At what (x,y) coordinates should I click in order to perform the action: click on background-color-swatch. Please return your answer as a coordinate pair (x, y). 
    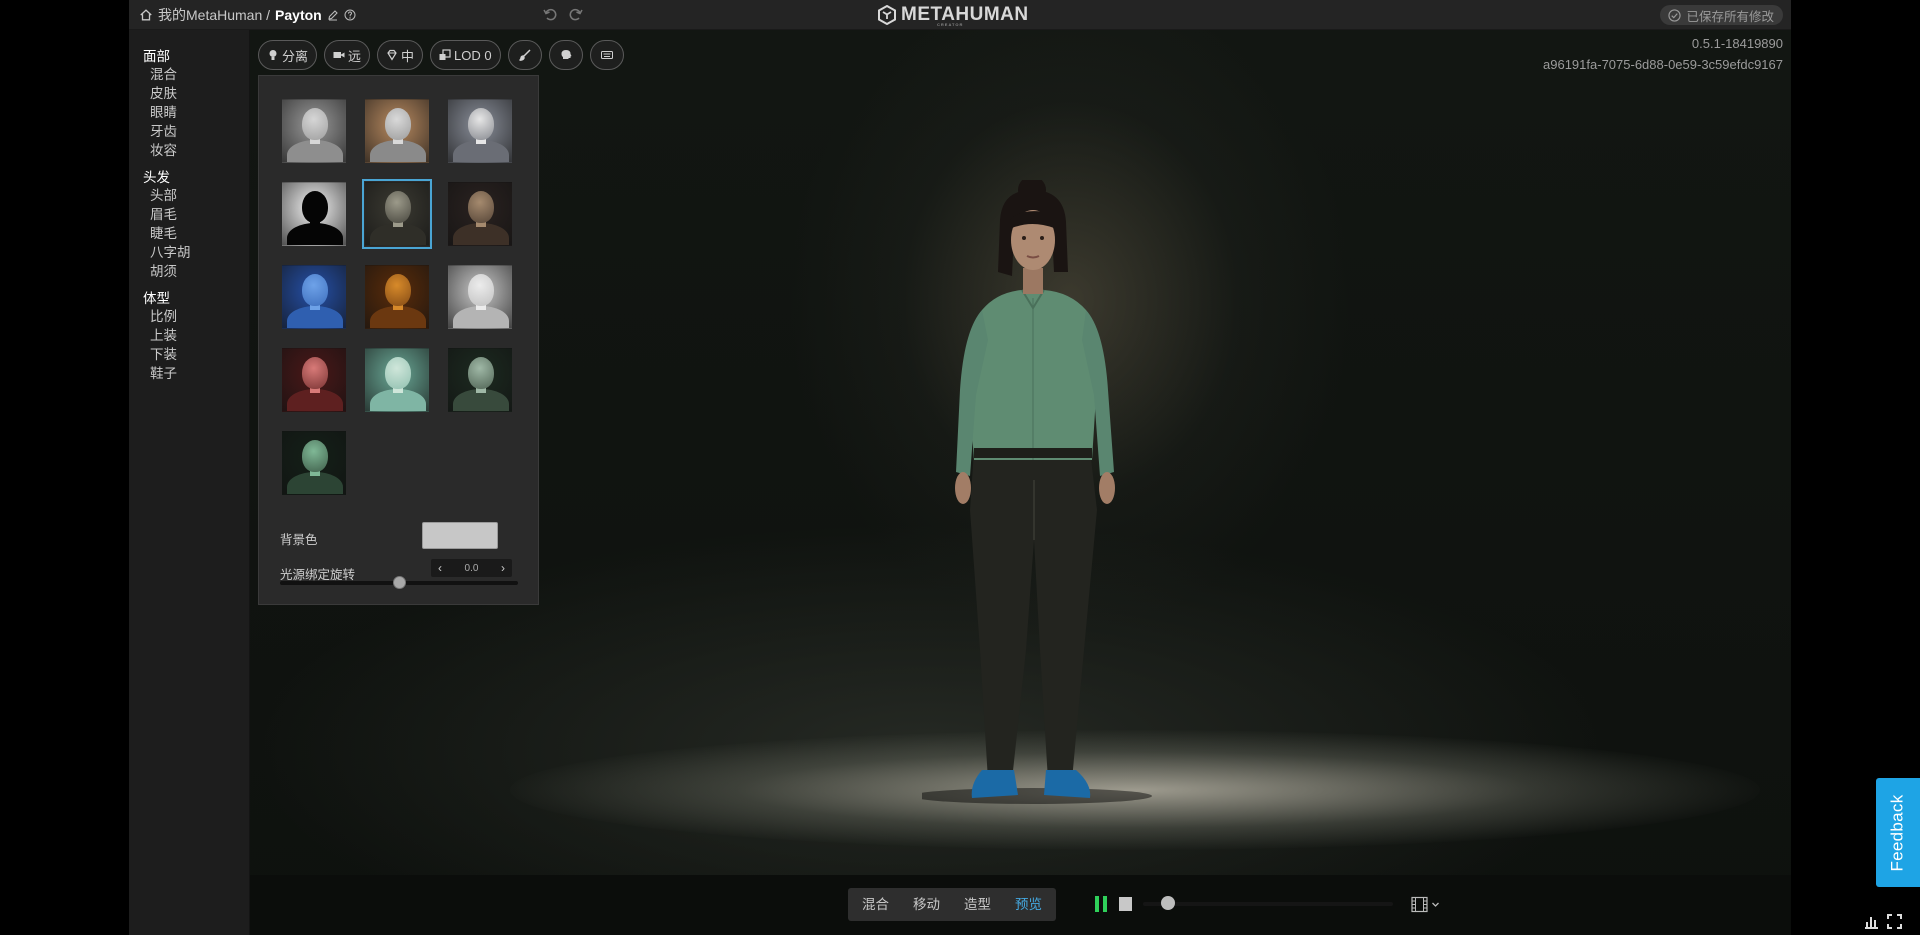
    Looking at the image, I should click on (460, 535).